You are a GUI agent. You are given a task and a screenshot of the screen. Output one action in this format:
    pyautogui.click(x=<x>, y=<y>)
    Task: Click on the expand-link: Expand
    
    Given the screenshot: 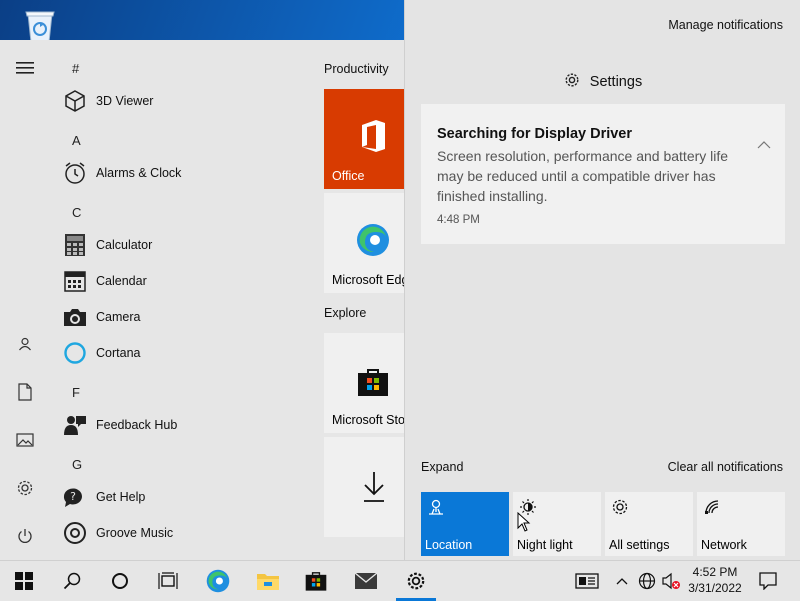 What is the action you would take?
    pyautogui.click(x=442, y=467)
    